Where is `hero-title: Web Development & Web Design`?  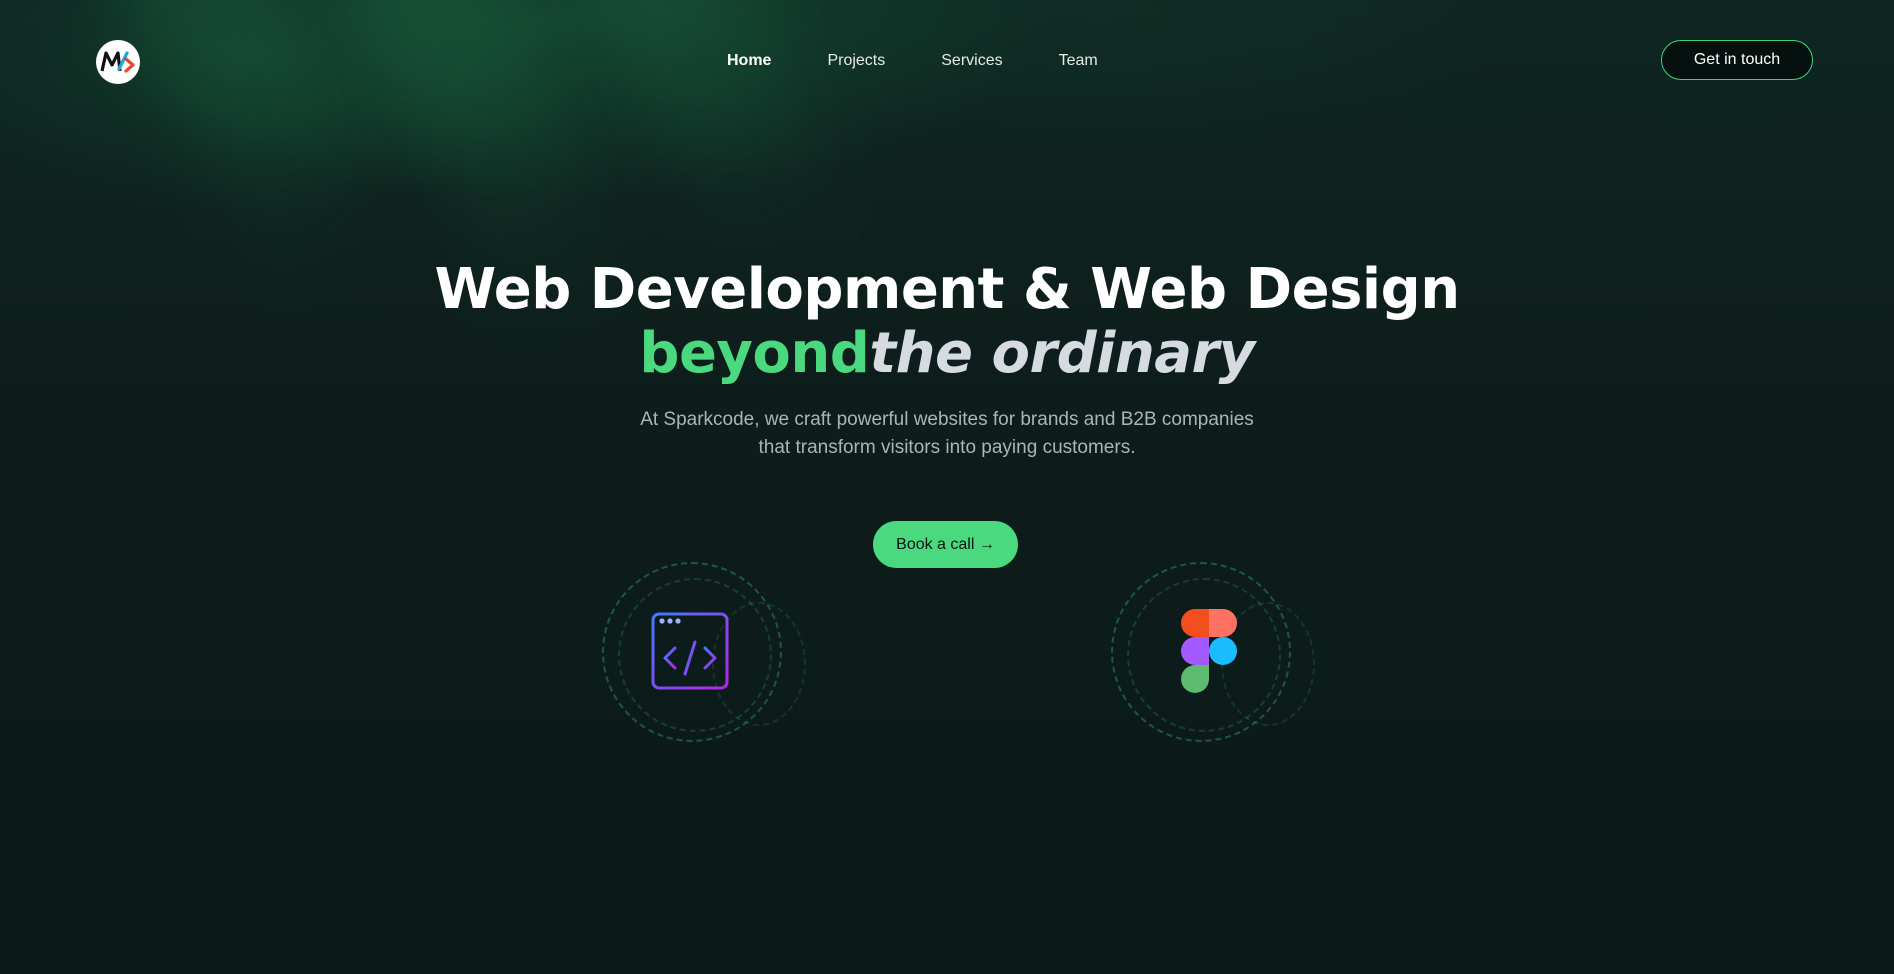 hero-title: Web Development & Web Design is located at coordinates (947, 289).